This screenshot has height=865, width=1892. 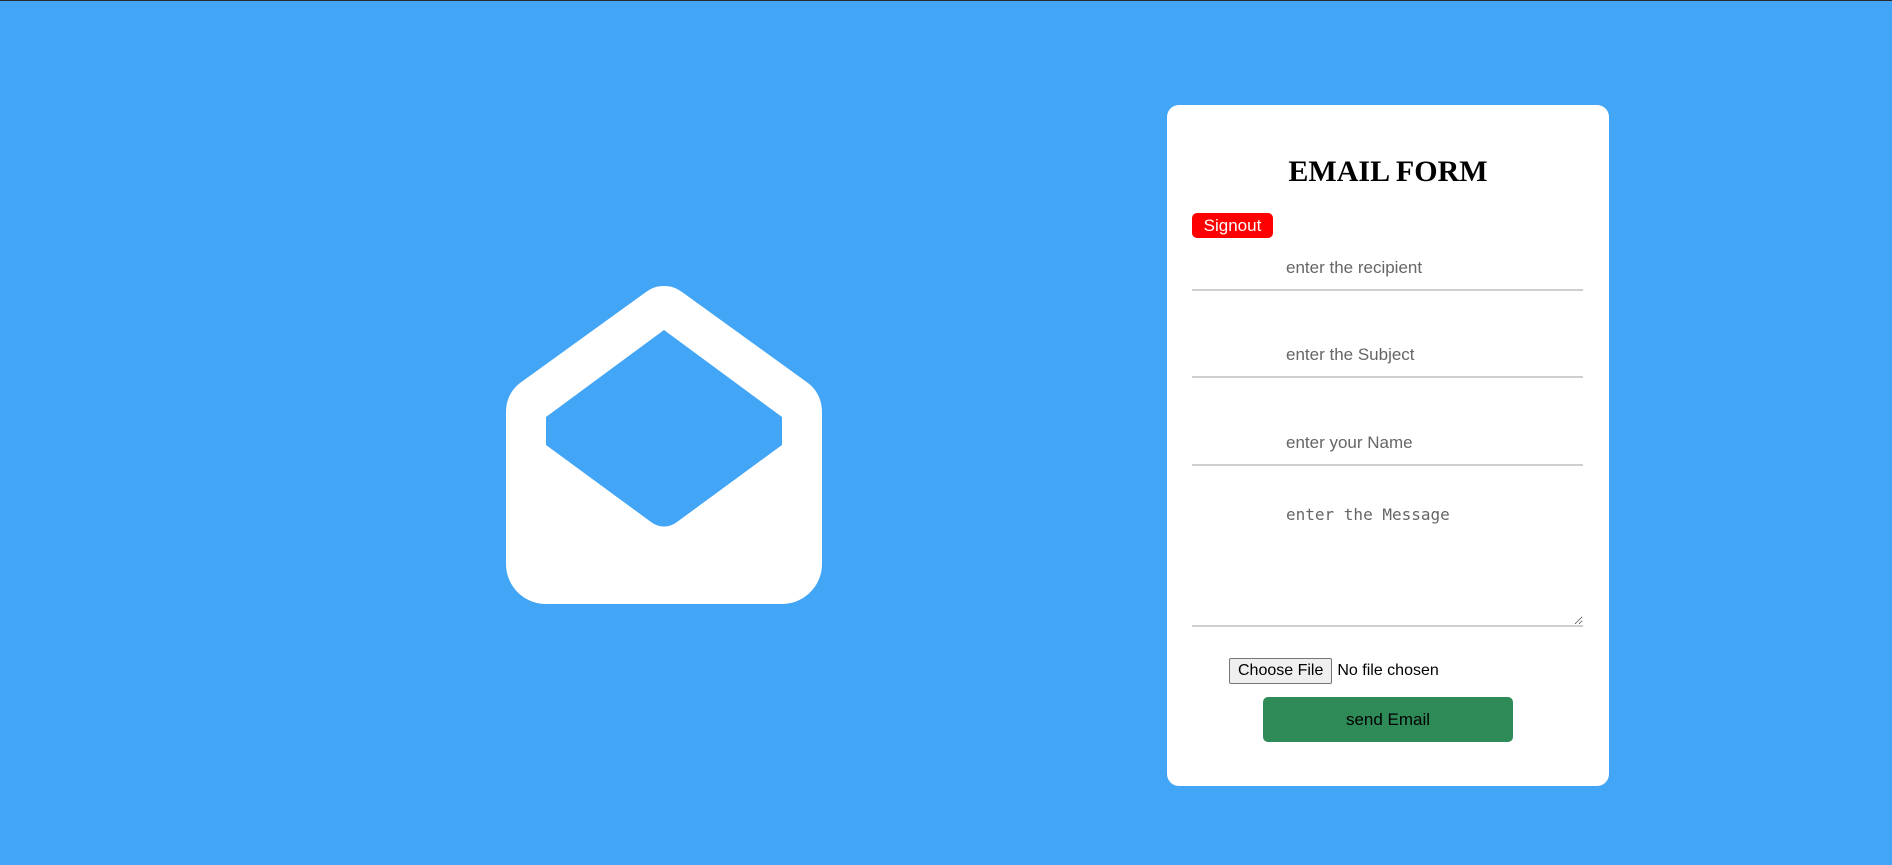 What do you see at coordinates (1281, 671) in the screenshot?
I see `choose-file-button: Choose File` at bounding box center [1281, 671].